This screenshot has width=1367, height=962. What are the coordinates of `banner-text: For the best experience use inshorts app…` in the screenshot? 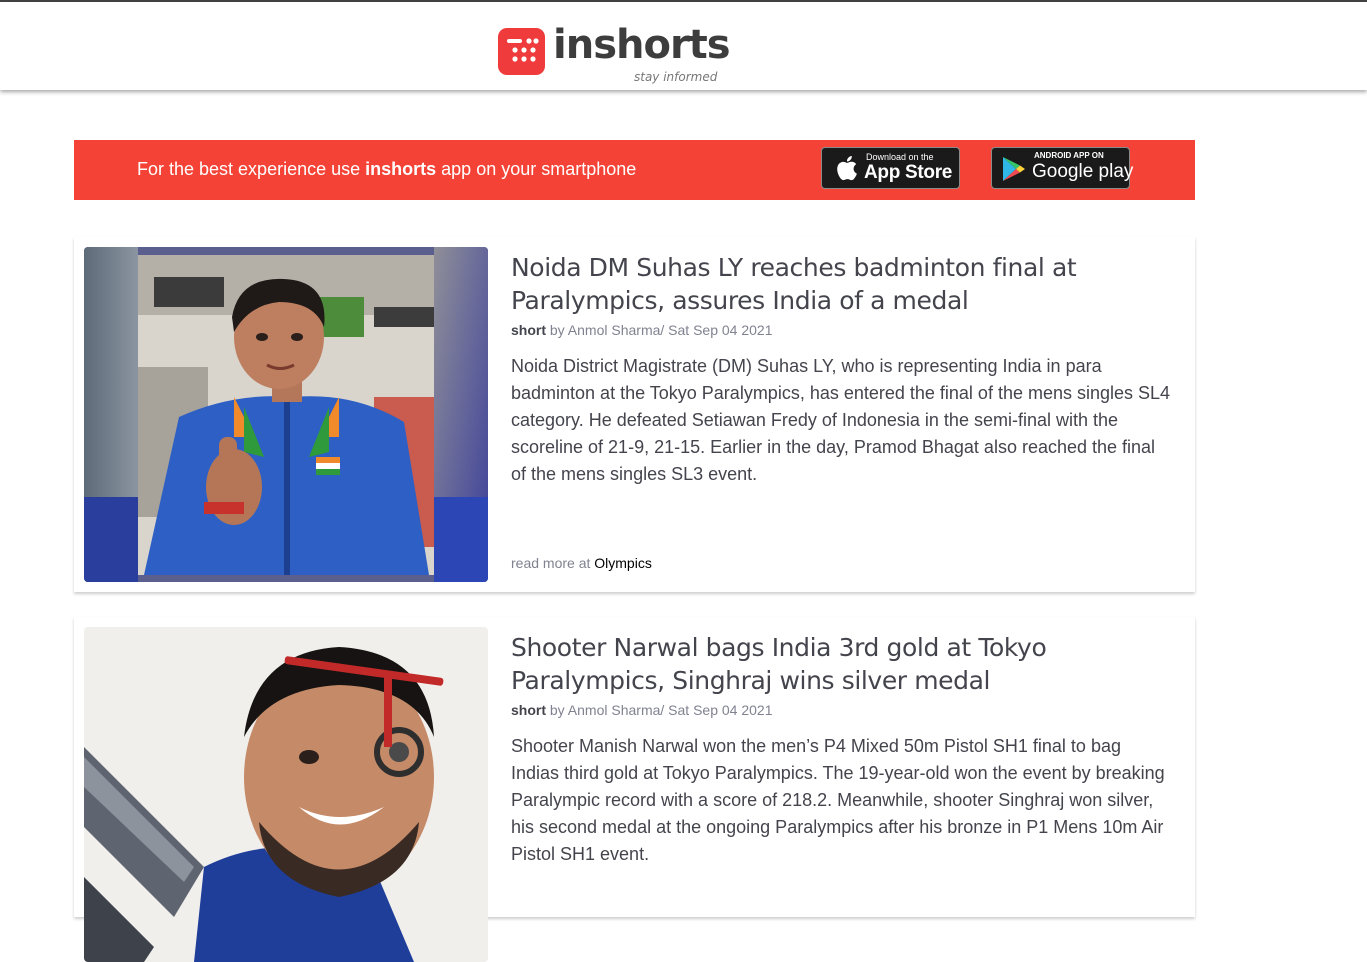 It's located at (386, 169).